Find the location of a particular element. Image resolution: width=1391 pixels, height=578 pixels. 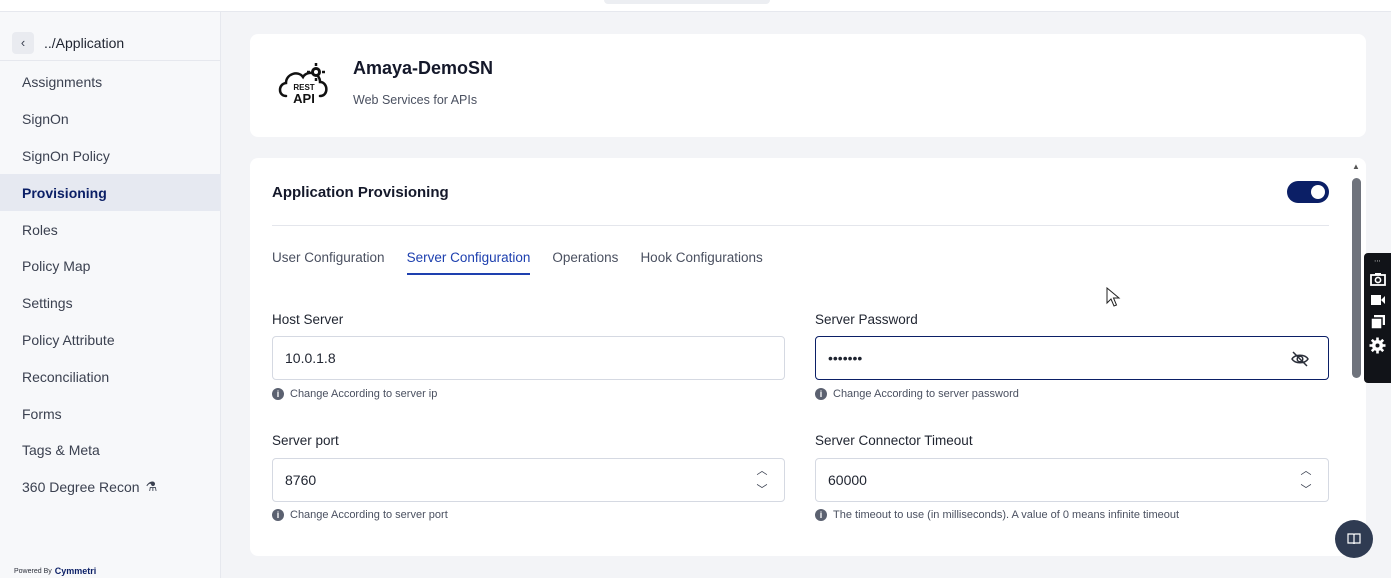

video-camera-icon is located at coordinates (1378, 300).